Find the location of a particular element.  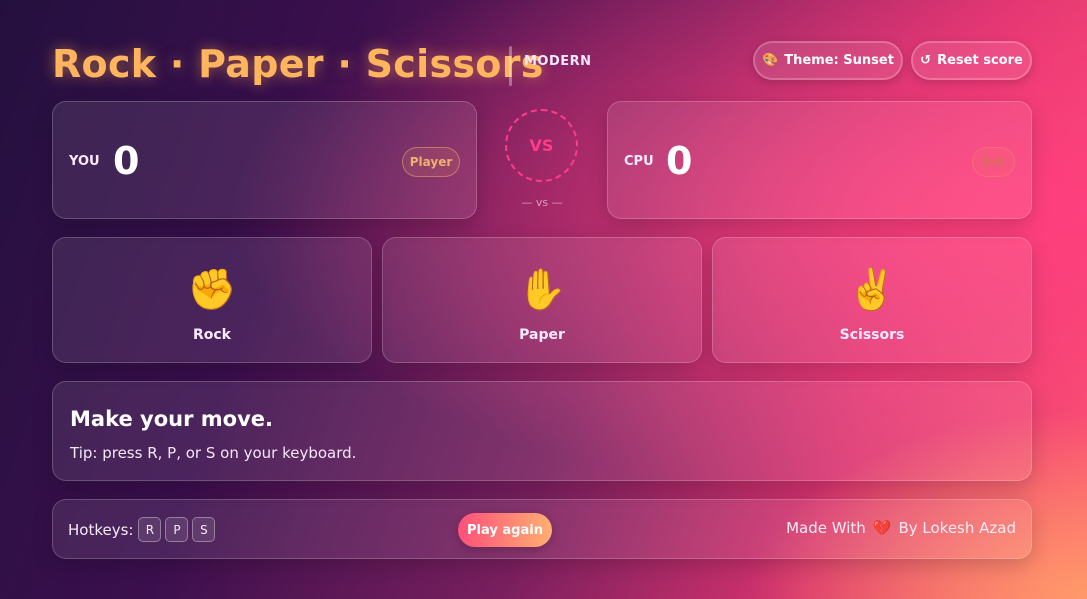

hotkeys: Hotkeys: R P S is located at coordinates (142, 529).